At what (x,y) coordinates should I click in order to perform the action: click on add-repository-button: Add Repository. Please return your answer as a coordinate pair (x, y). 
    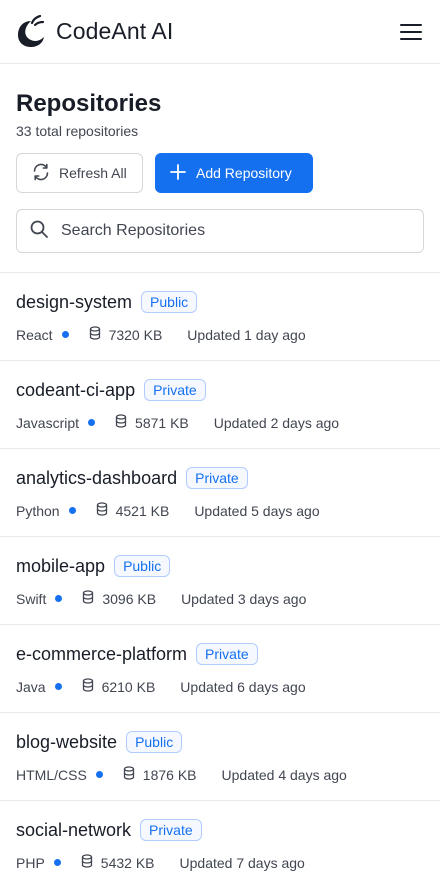
    Looking at the image, I should click on (234, 173).